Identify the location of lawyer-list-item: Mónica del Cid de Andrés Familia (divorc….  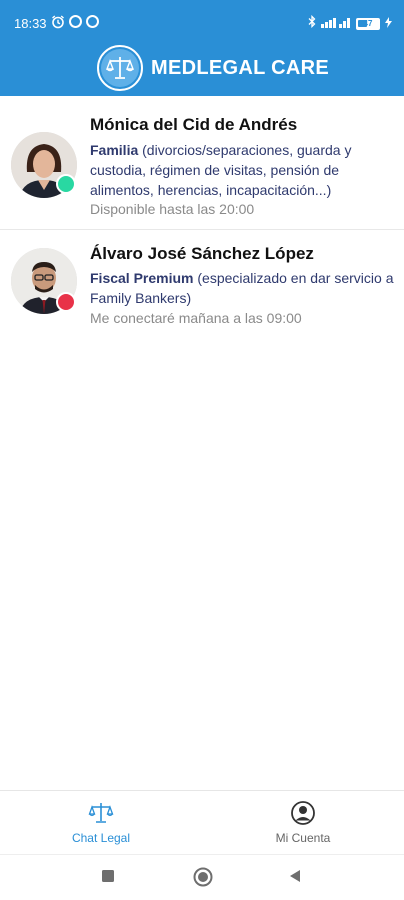
(202, 163).